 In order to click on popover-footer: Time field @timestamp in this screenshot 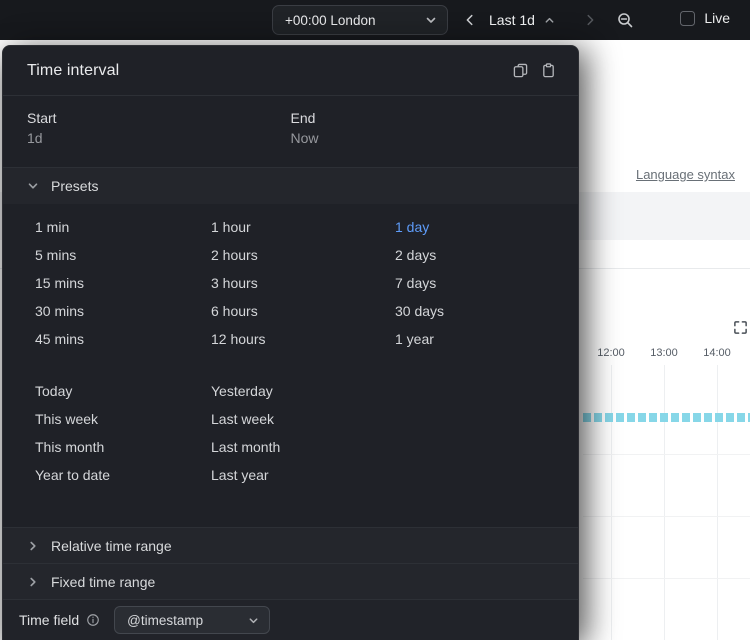, I will do `click(290, 619)`.